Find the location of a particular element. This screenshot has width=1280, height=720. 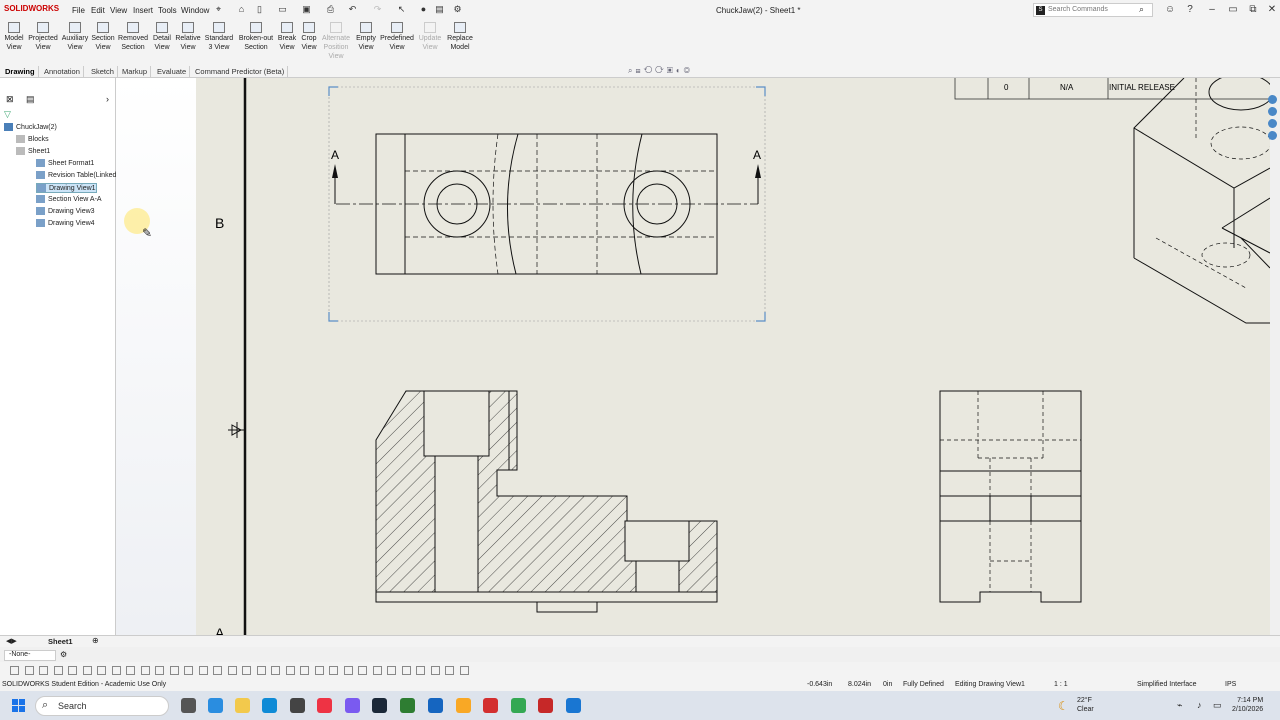

steam-icon is located at coordinates (379, 705).